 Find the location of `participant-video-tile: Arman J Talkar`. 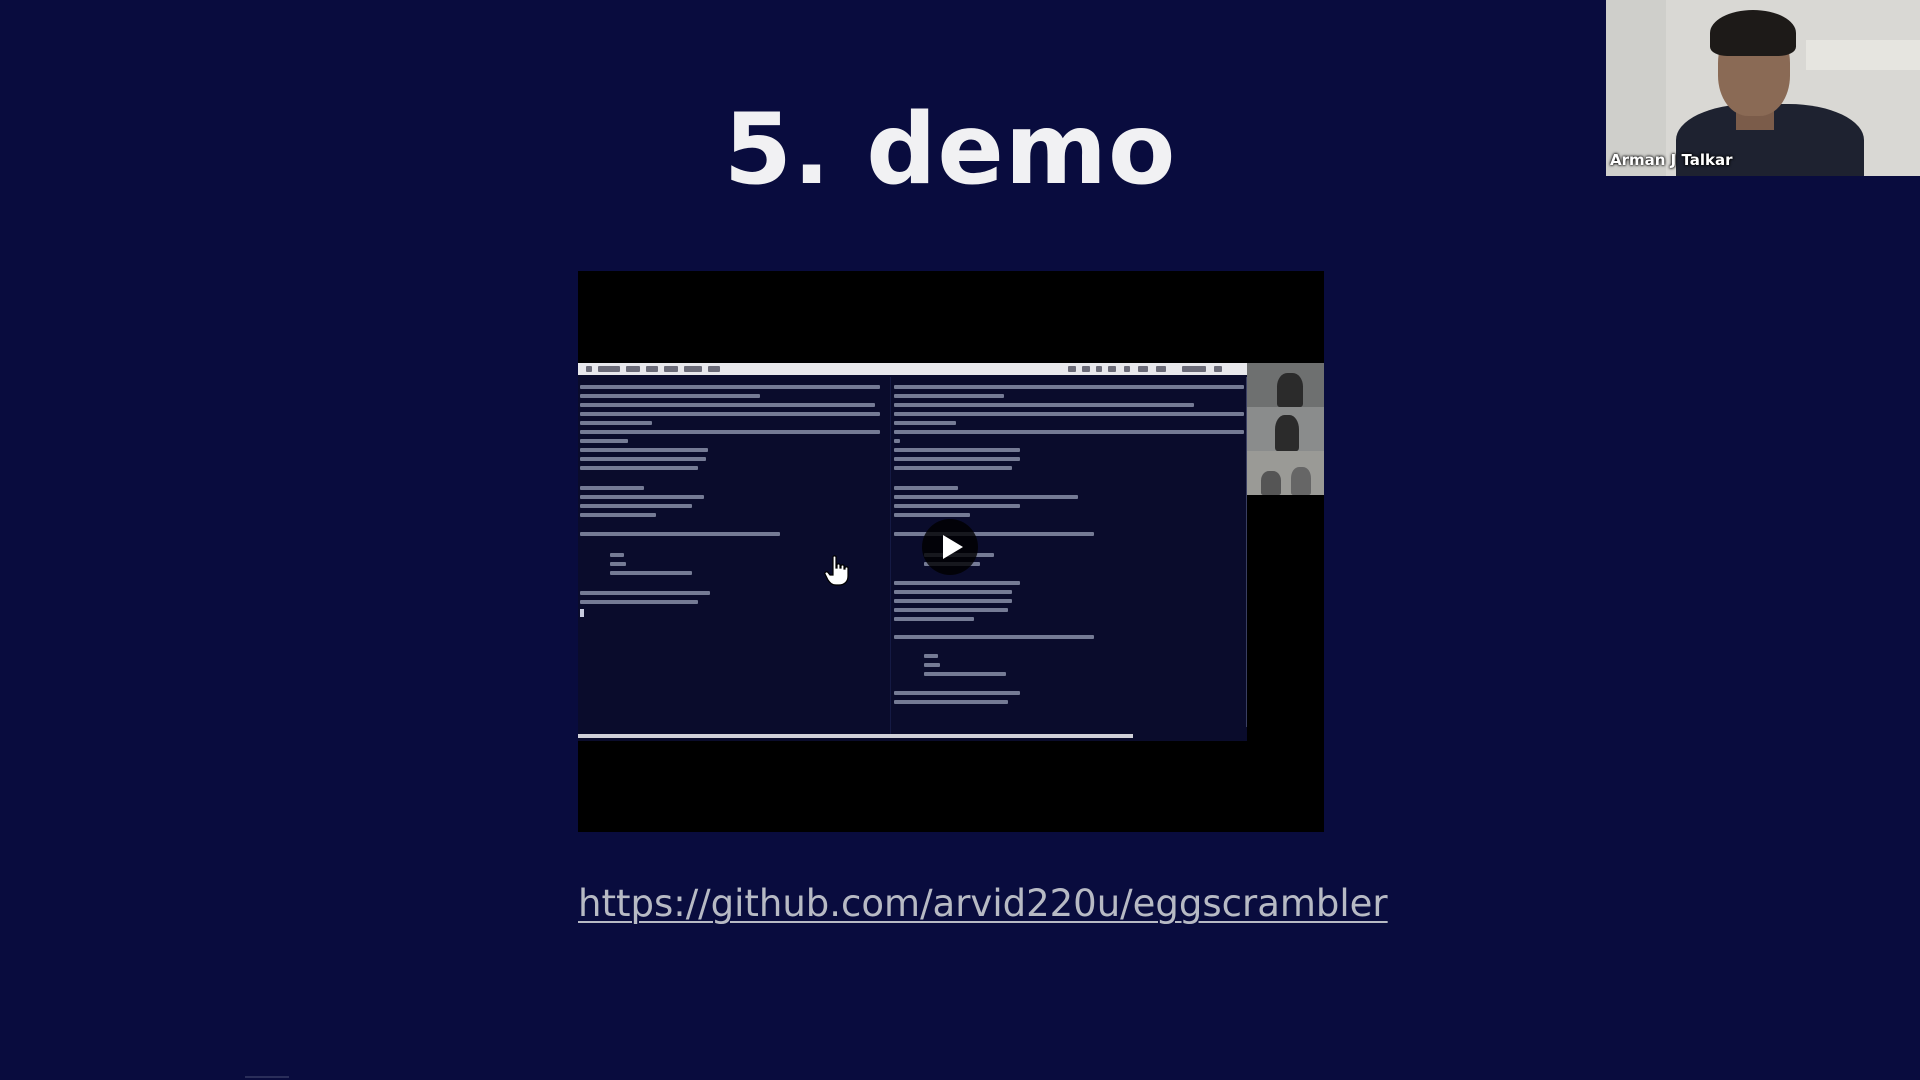

participant-video-tile: Arman J Talkar is located at coordinates (1763, 88).